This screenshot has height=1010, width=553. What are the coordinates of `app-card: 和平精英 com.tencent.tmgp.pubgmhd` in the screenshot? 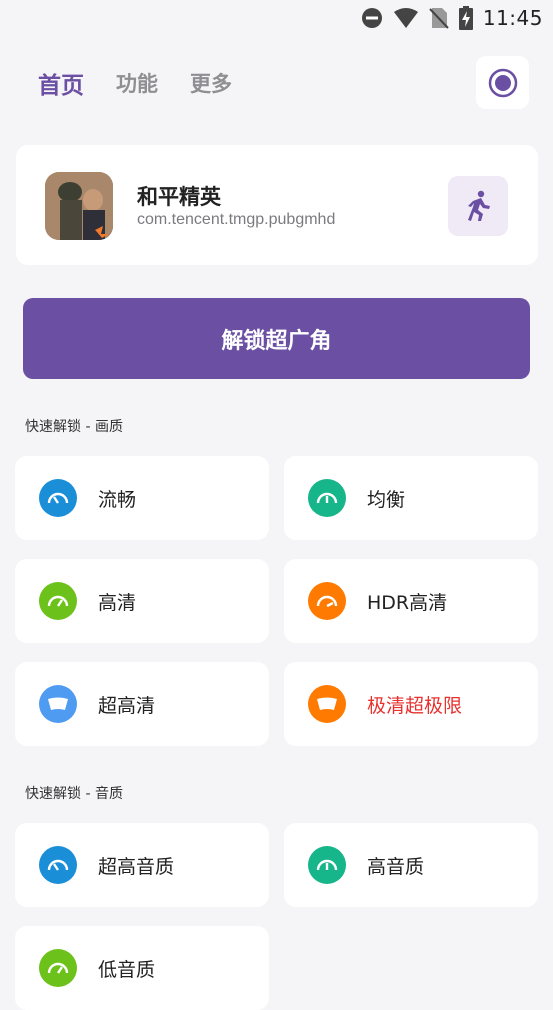 It's located at (277, 205).